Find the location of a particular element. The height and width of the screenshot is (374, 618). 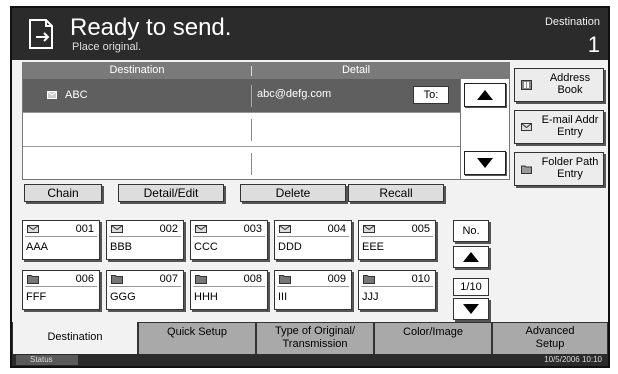

tab-destination-label: Destination is located at coordinates (75, 337).